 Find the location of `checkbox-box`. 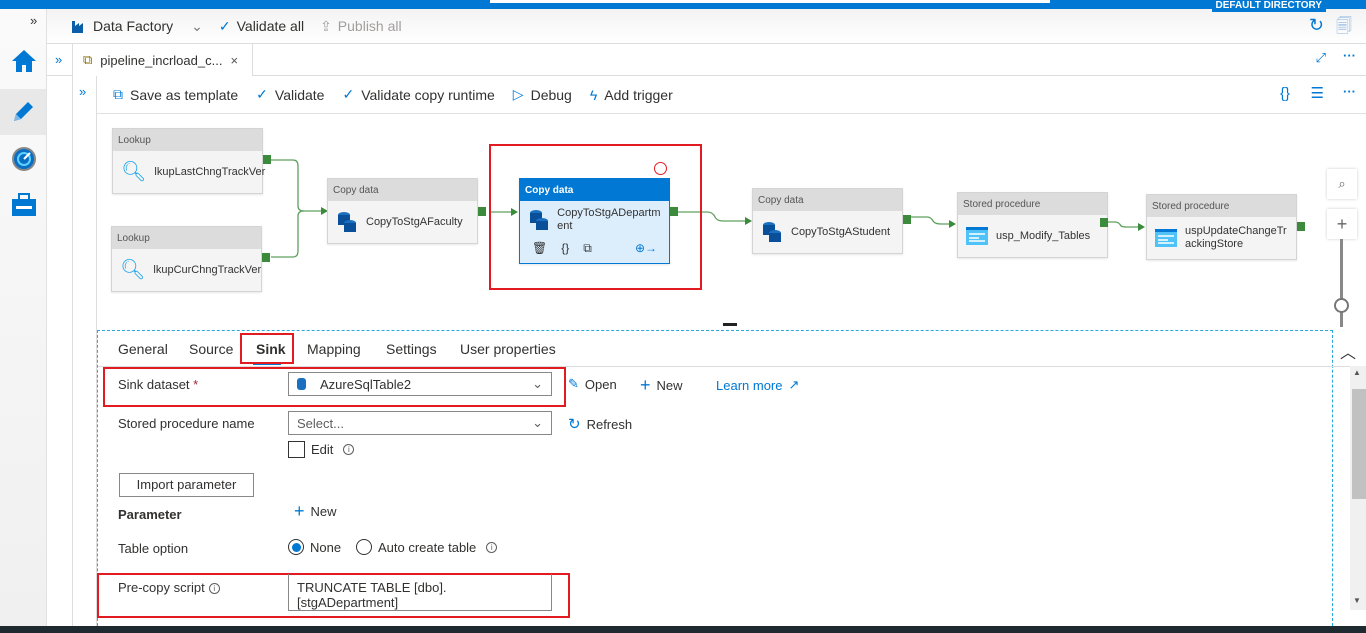

checkbox-box is located at coordinates (296, 449).